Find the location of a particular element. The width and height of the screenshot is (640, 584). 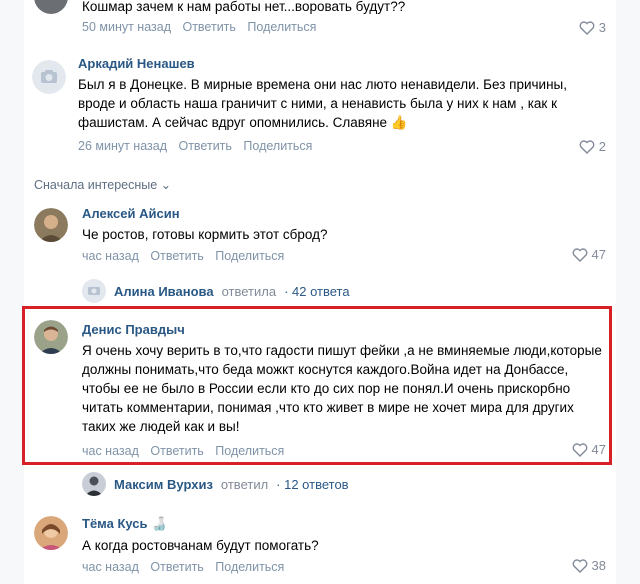

like-button: 38 is located at coordinates (589, 565).